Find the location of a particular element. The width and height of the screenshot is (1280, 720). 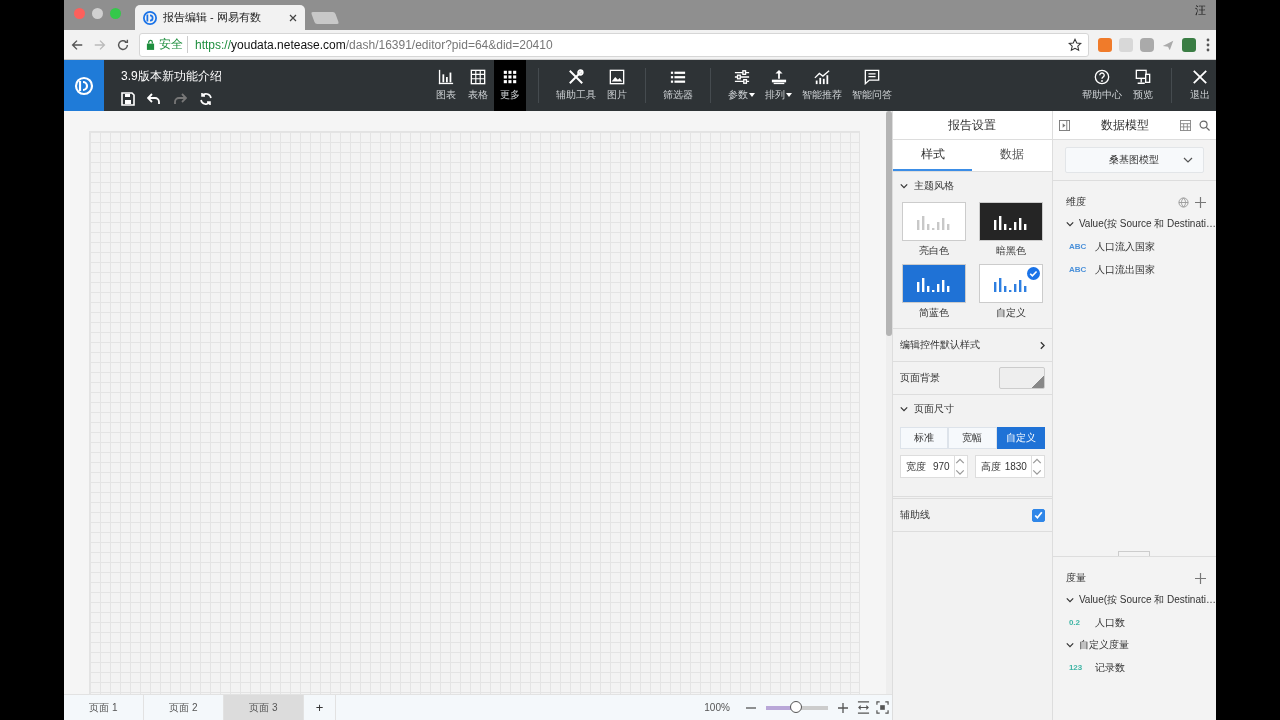

toolbar-button: 排列 is located at coordinates (778, 85).